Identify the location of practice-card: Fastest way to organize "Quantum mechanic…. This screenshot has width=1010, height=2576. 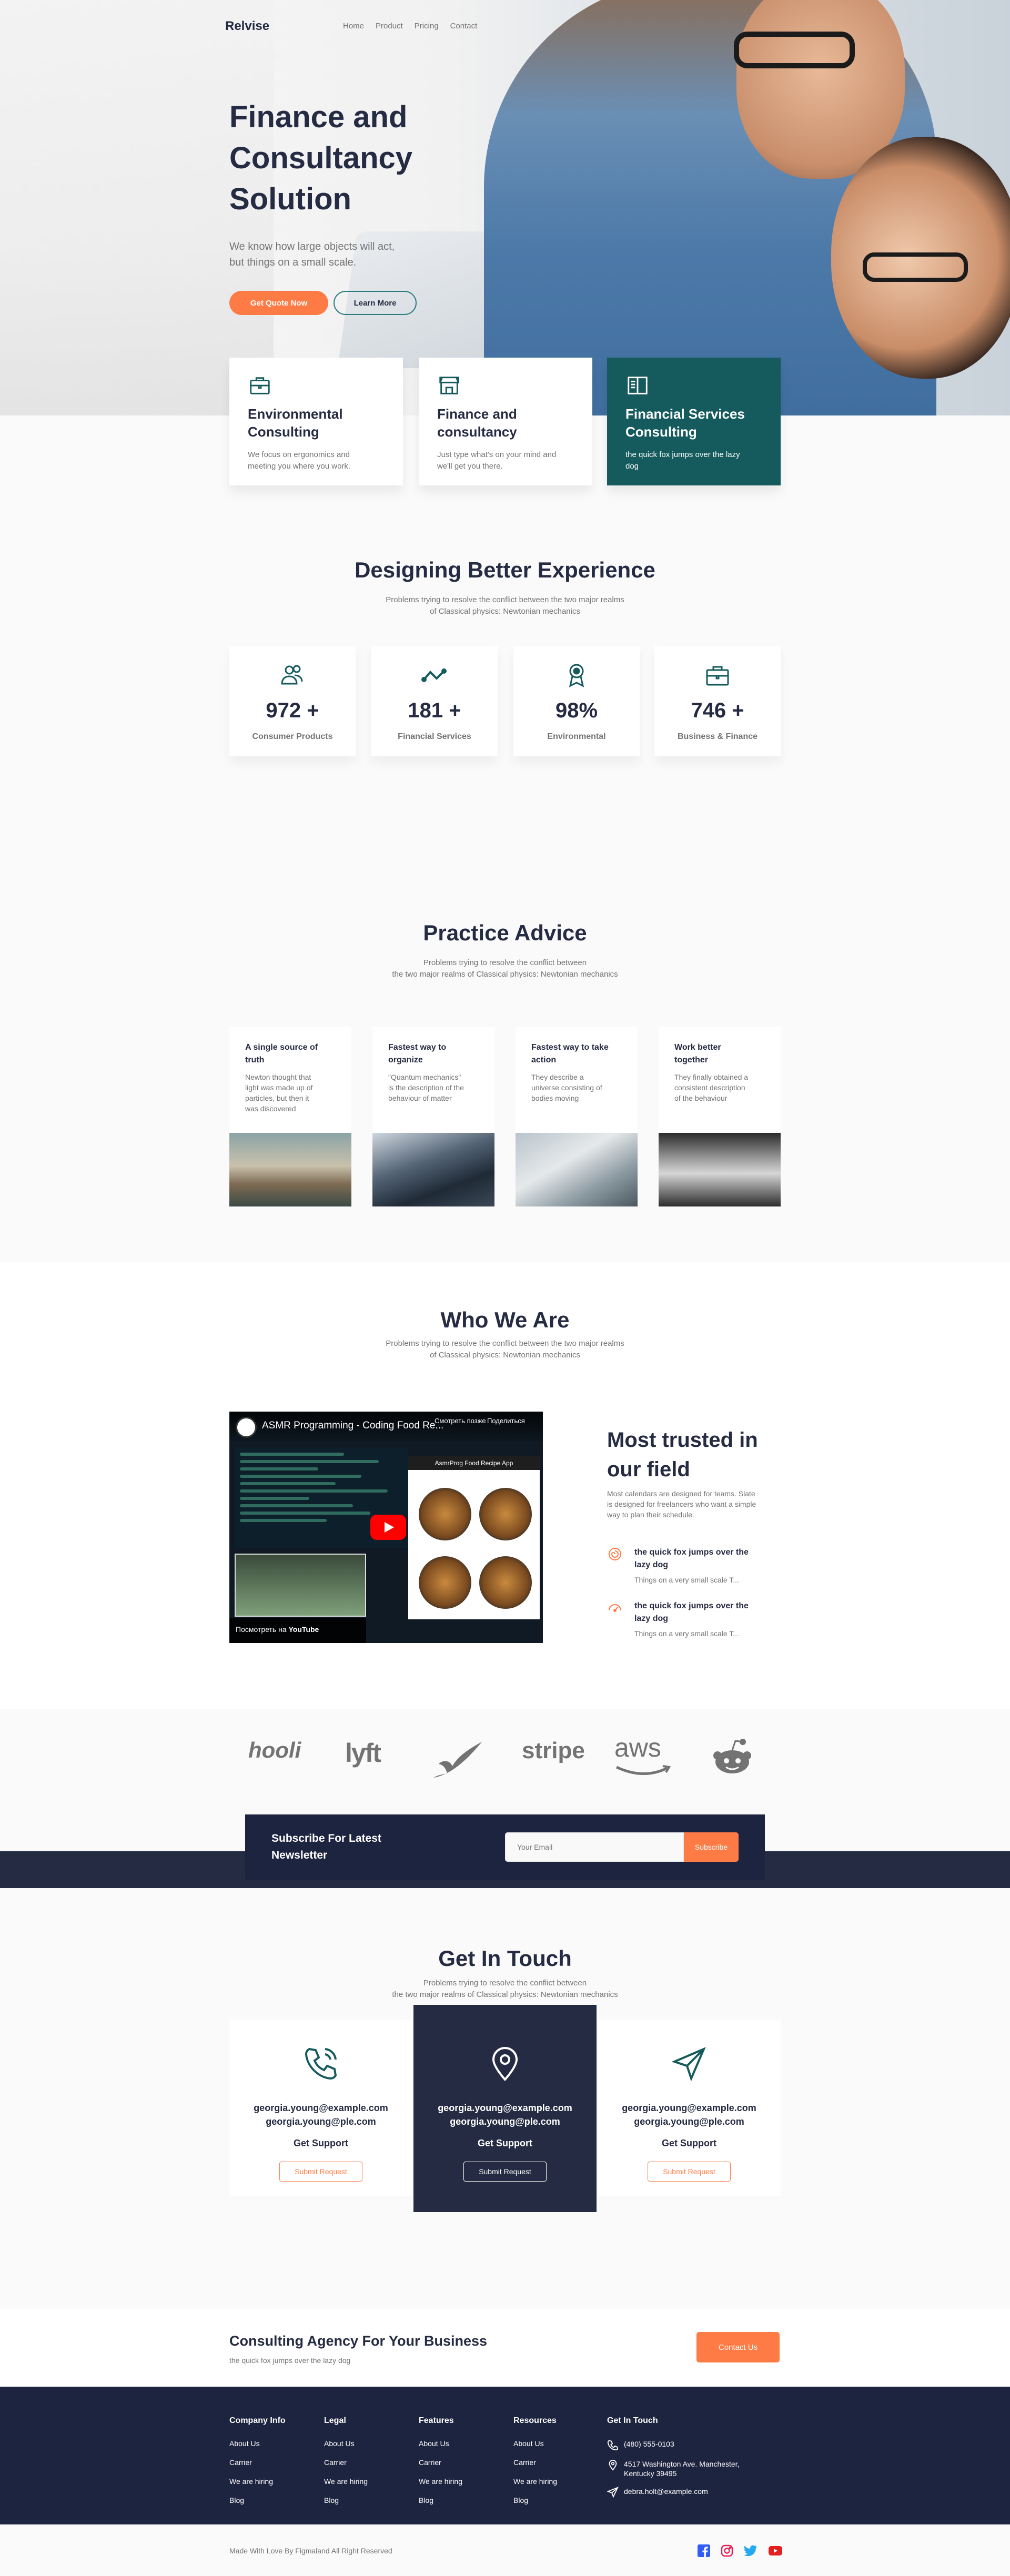
(433, 1116).